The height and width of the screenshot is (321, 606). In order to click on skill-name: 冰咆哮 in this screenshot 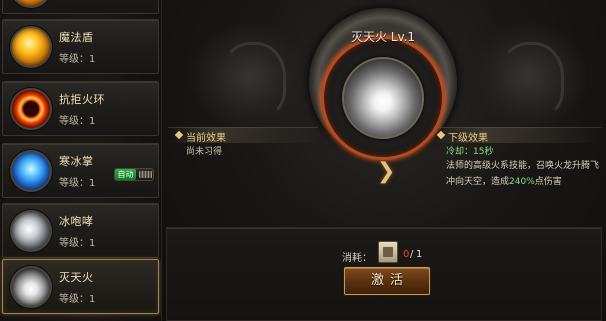, I will do `click(76, 221)`.